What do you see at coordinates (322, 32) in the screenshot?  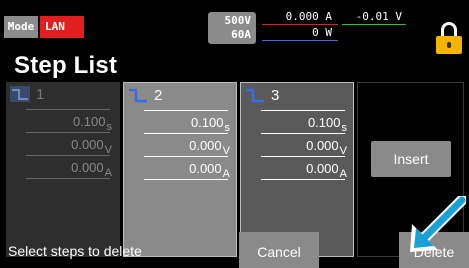 I see `measured-power: 0 W` at bounding box center [322, 32].